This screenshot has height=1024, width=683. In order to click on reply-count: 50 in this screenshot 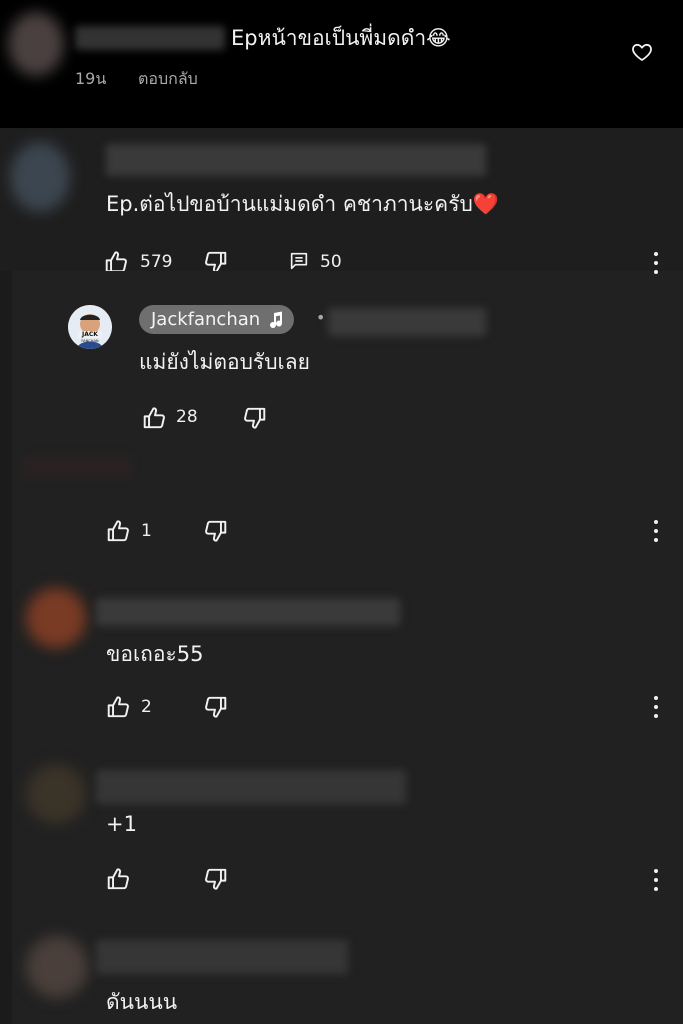, I will do `click(331, 262)`.